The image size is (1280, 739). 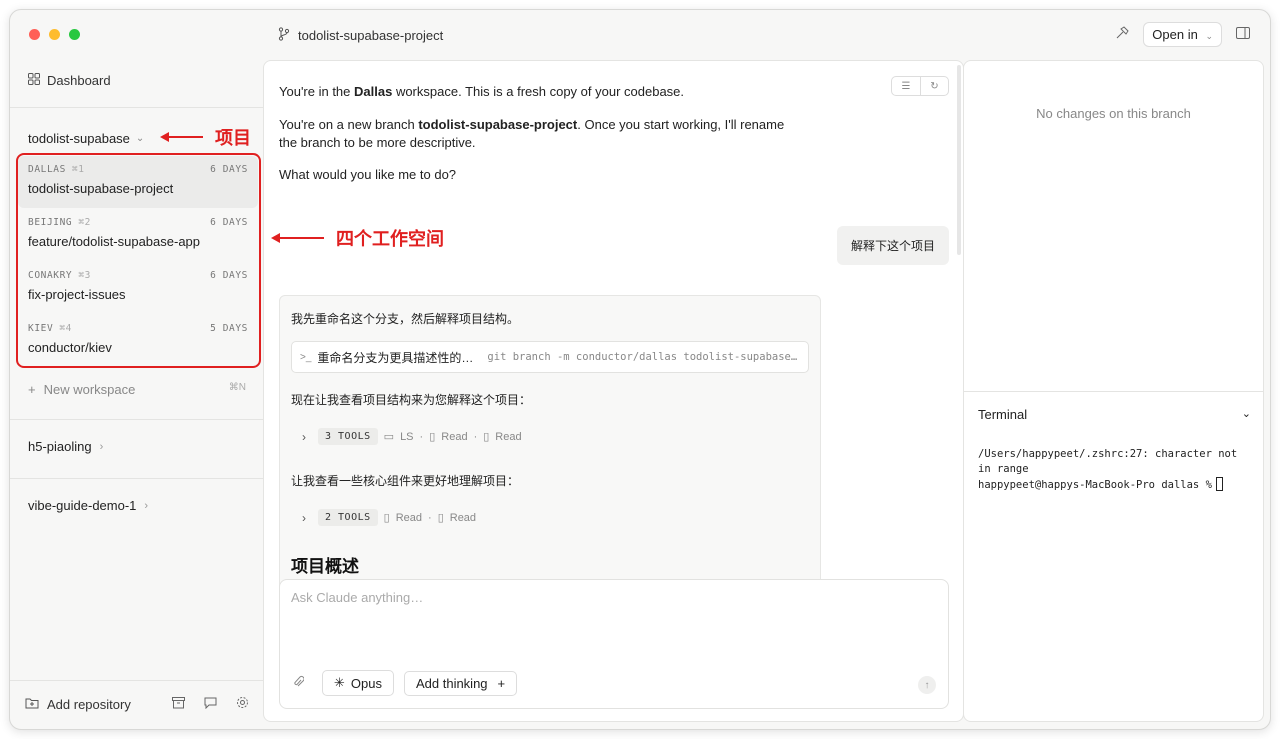 What do you see at coordinates (348, 517) in the screenshot?
I see `tool-count-badge: 2 TOOLS` at bounding box center [348, 517].